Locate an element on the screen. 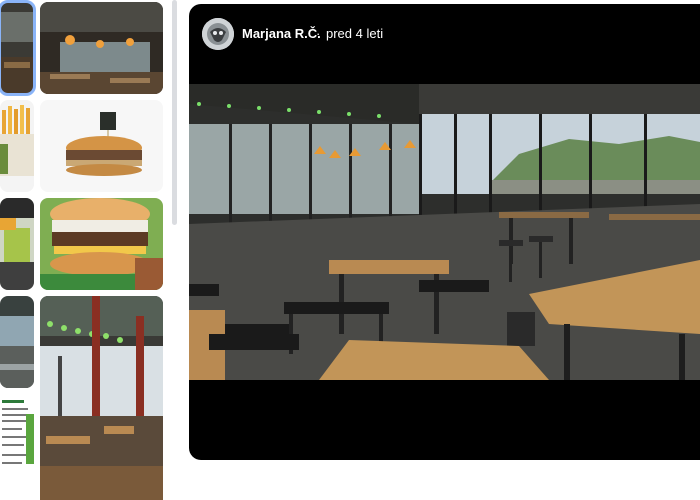  thumbnail-restaurant-interior is located at coordinates (101, 48).